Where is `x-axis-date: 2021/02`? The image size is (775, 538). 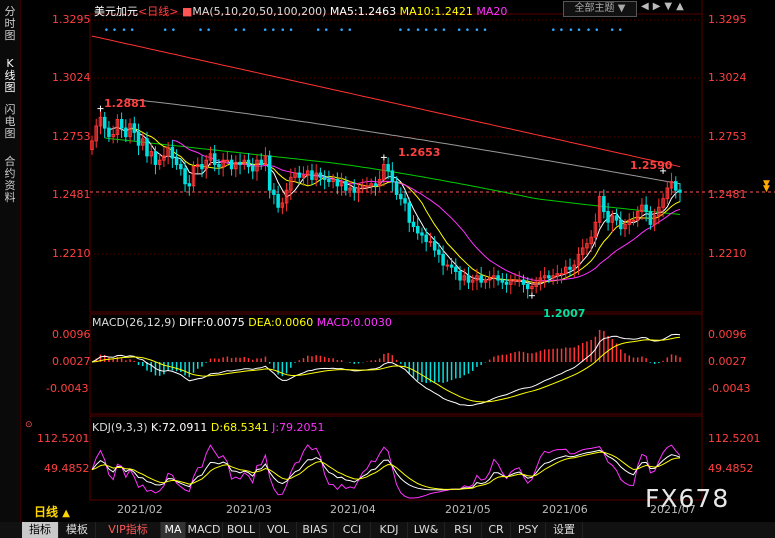
x-axis-date: 2021/02 is located at coordinates (140, 509).